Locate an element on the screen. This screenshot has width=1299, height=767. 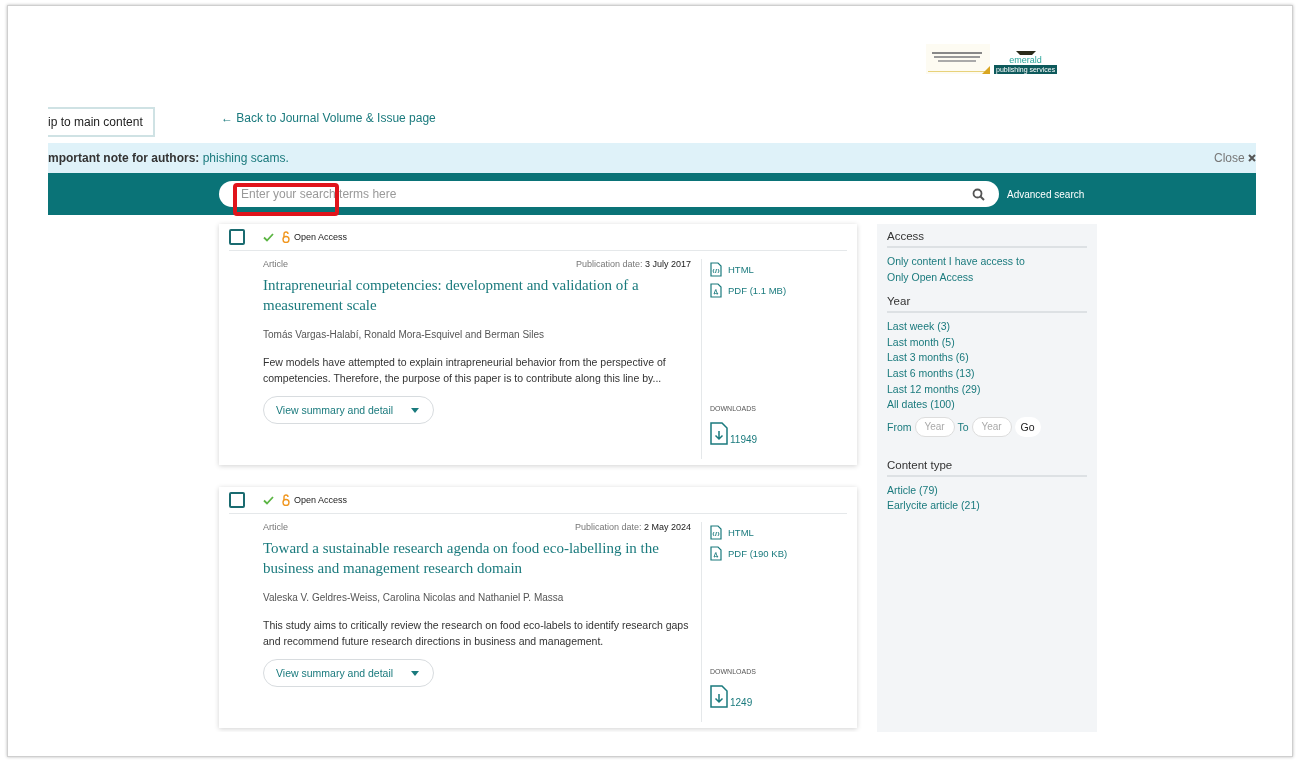
to-label: To is located at coordinates (963, 426).